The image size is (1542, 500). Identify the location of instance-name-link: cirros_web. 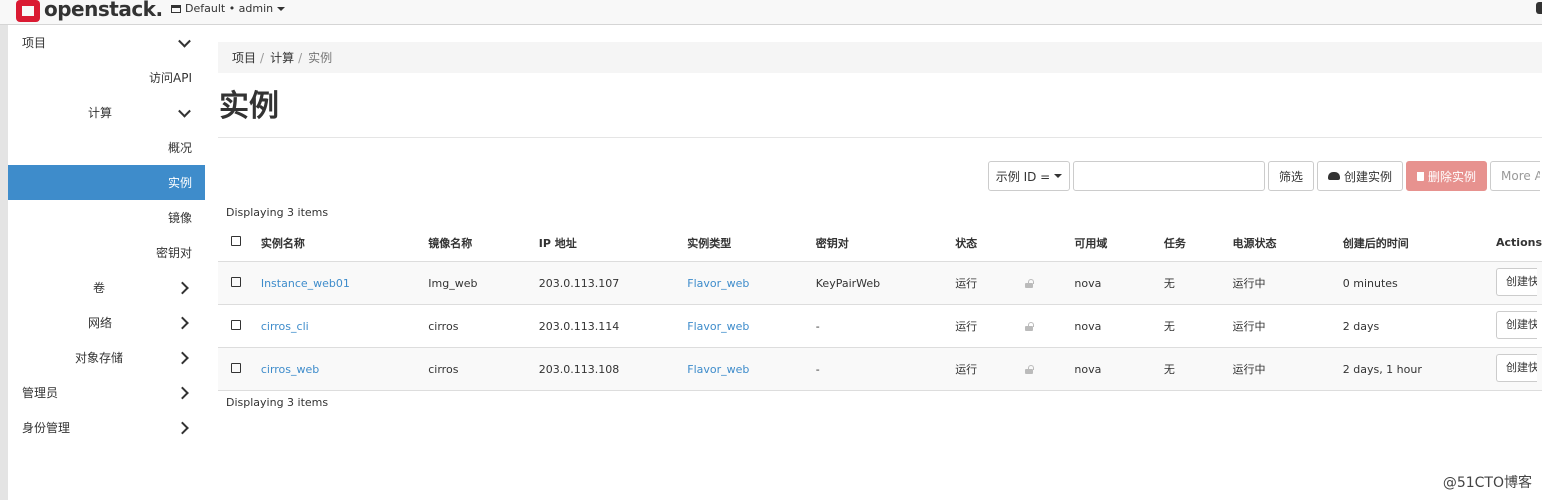
(290, 369).